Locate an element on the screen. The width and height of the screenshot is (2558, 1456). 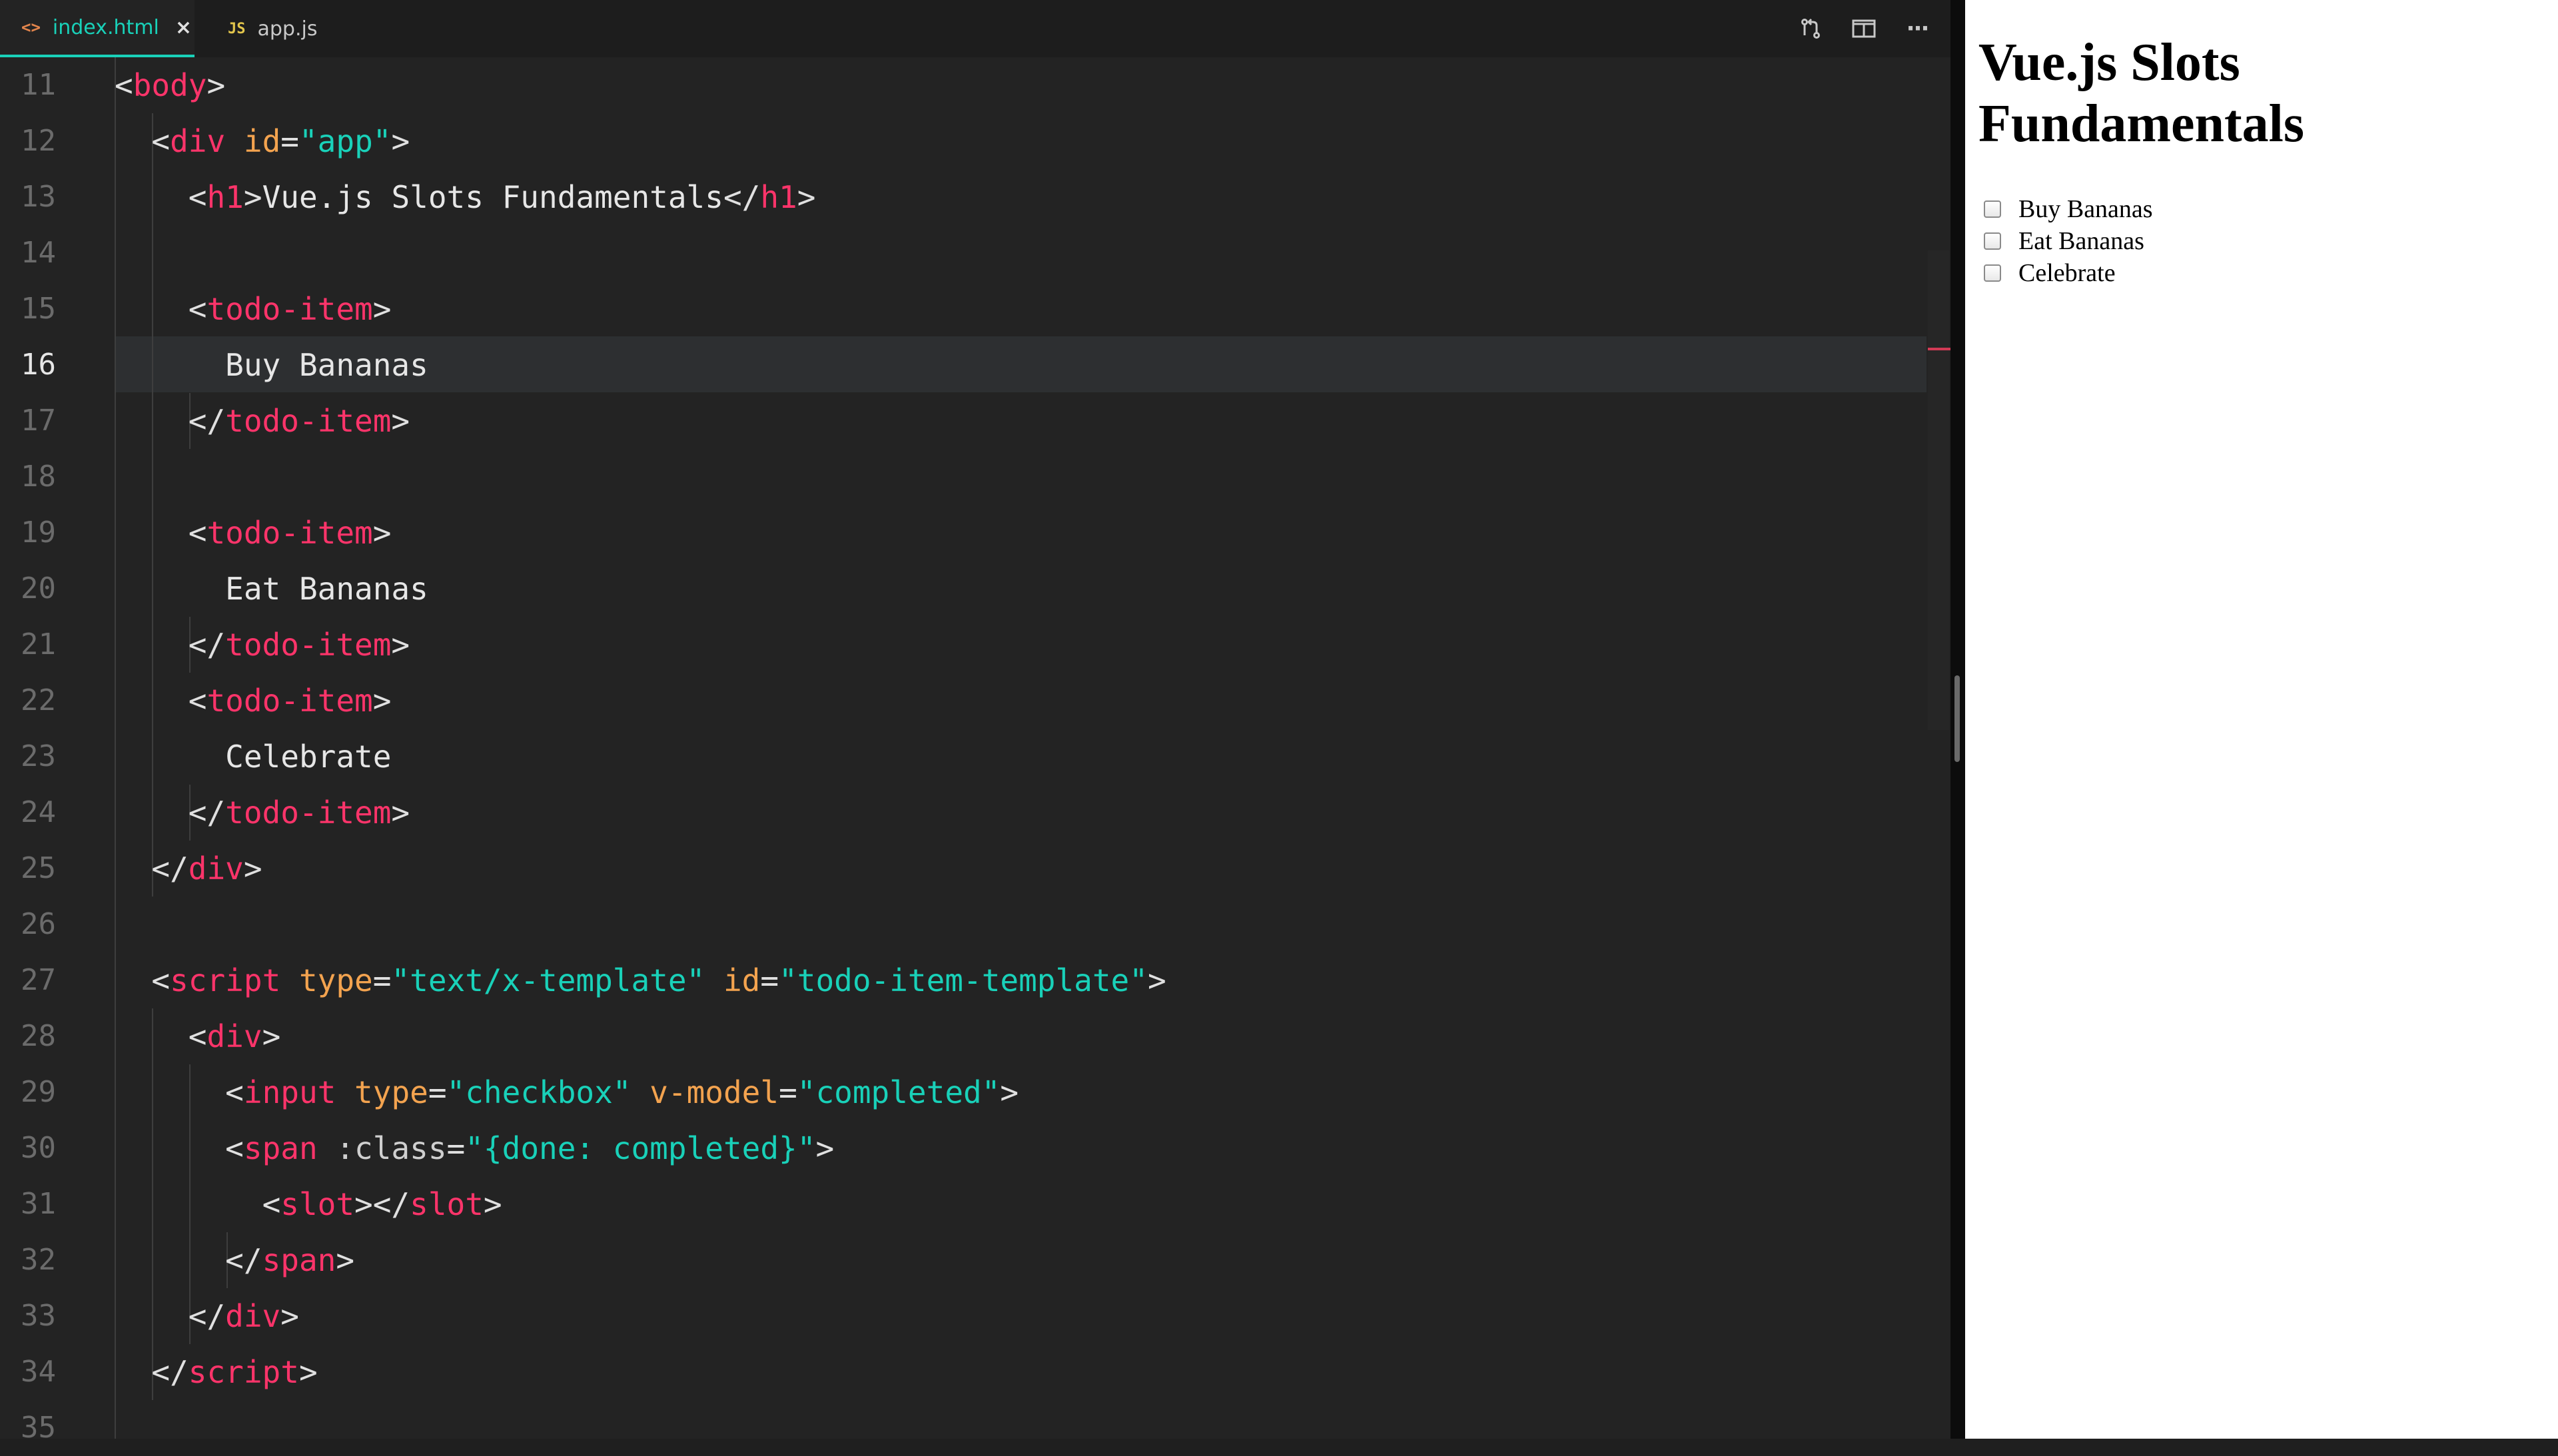
code-token: "{done: completed}" is located at coordinates (640, 1148).